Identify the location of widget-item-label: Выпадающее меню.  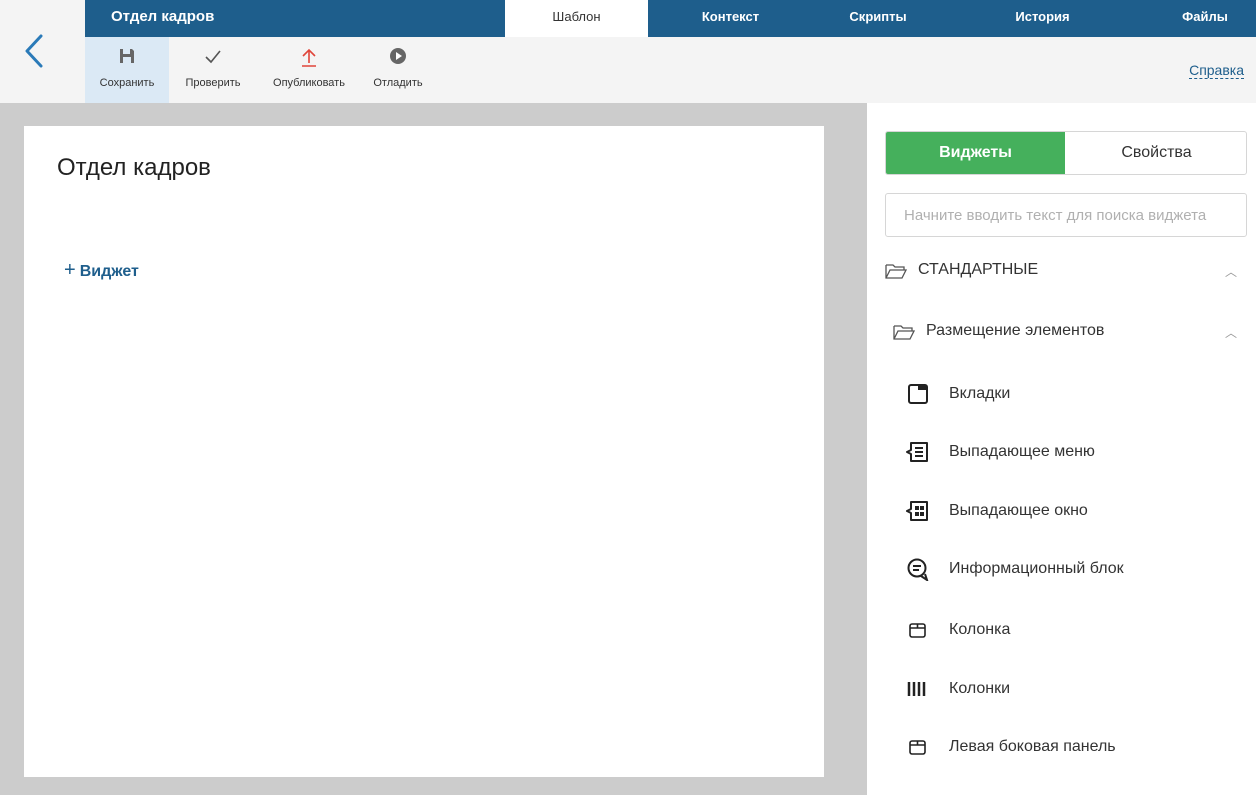
(1022, 451).